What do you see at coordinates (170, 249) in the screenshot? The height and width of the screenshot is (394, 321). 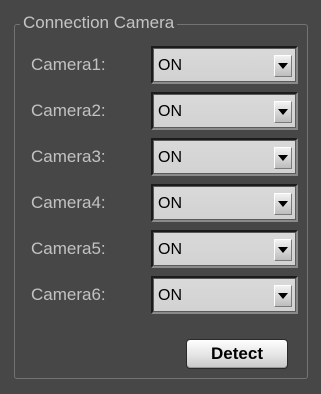 I see `camera5-select-value: ON` at bounding box center [170, 249].